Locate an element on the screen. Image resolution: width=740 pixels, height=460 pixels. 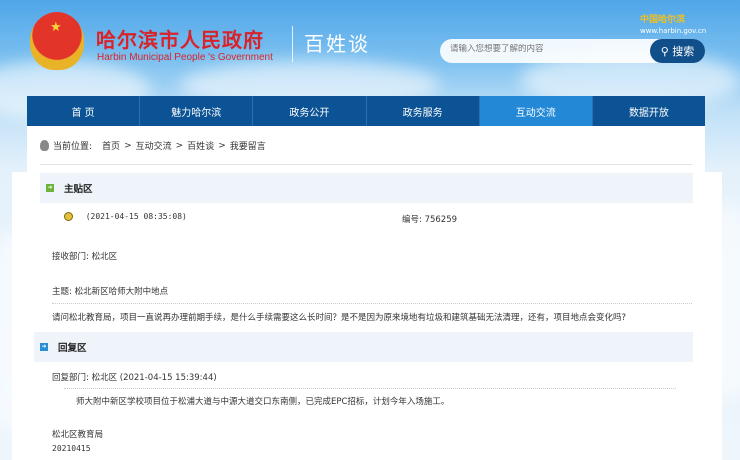
search-box: ⚲ 搜索 is located at coordinates (572, 51).